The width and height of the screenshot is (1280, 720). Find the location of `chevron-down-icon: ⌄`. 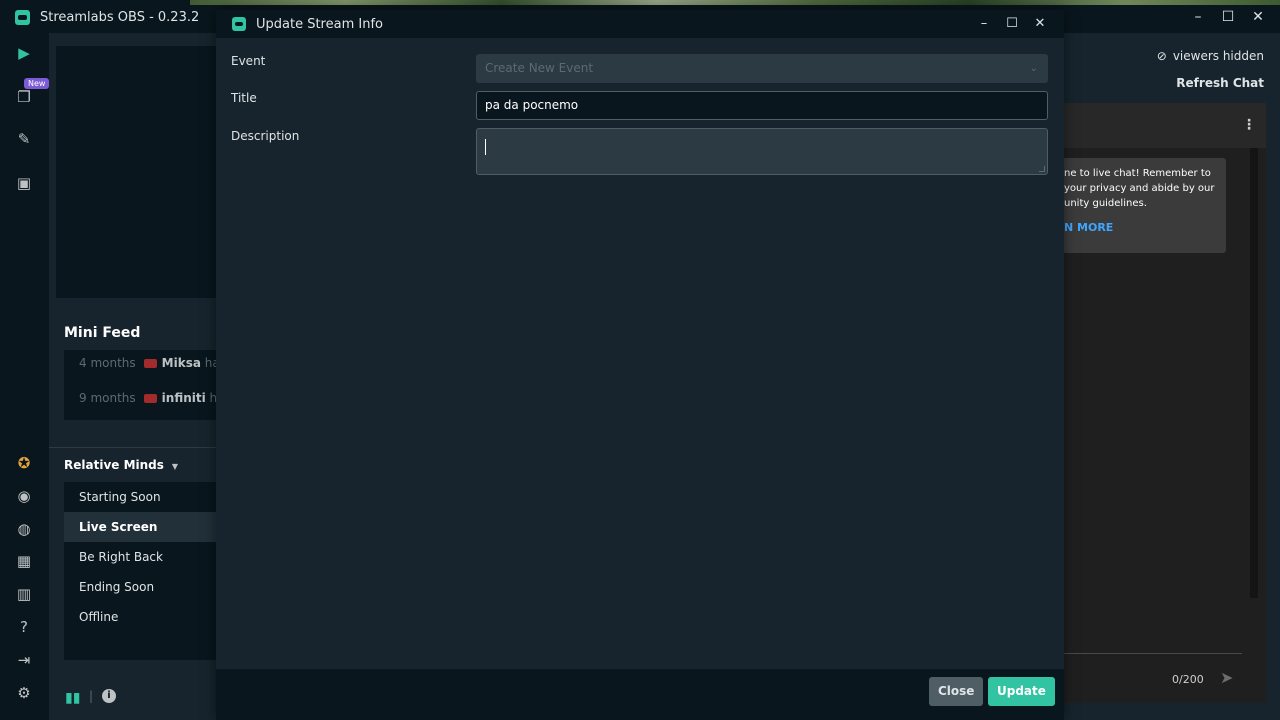

chevron-down-icon: ⌄ is located at coordinates (1033, 68).